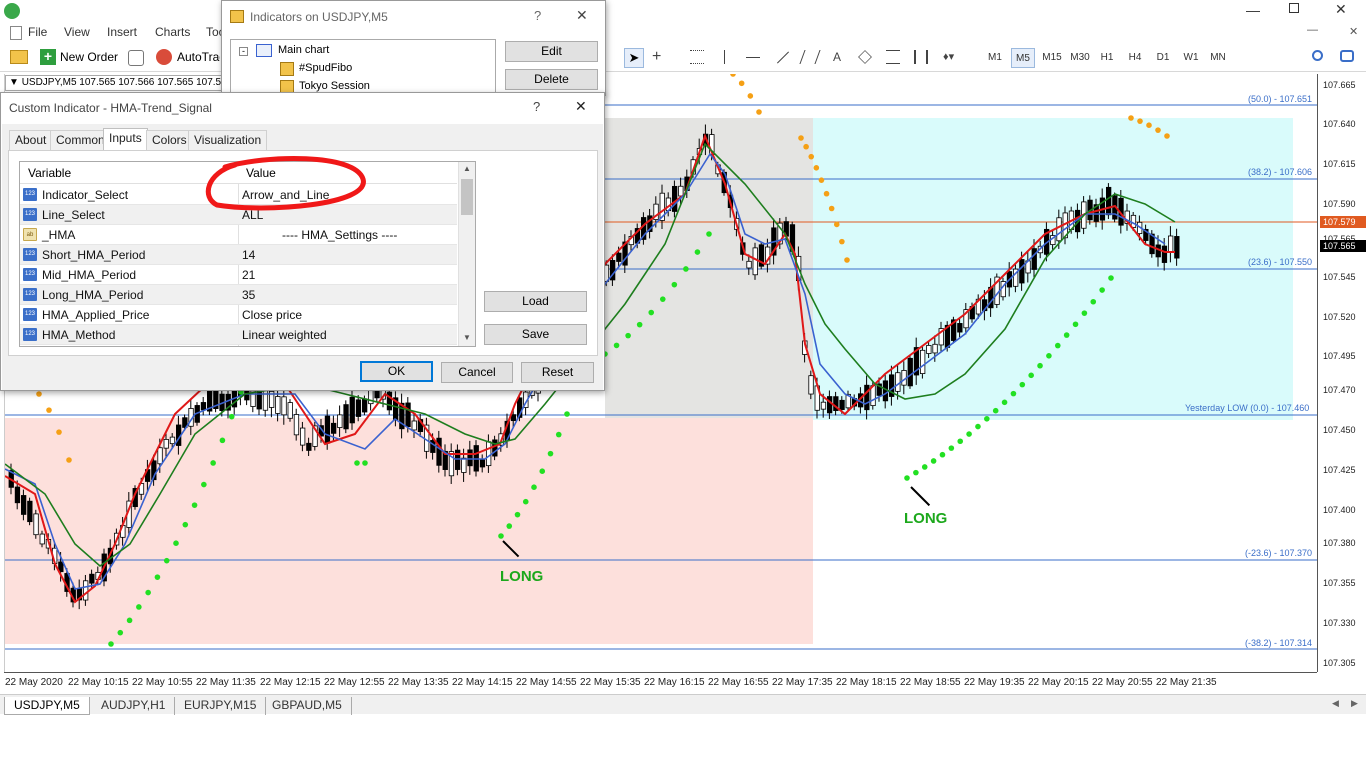 The height and width of the screenshot is (768, 1366). Describe the element at coordinates (248, 295) in the screenshot. I see `variable-value: 35` at that location.